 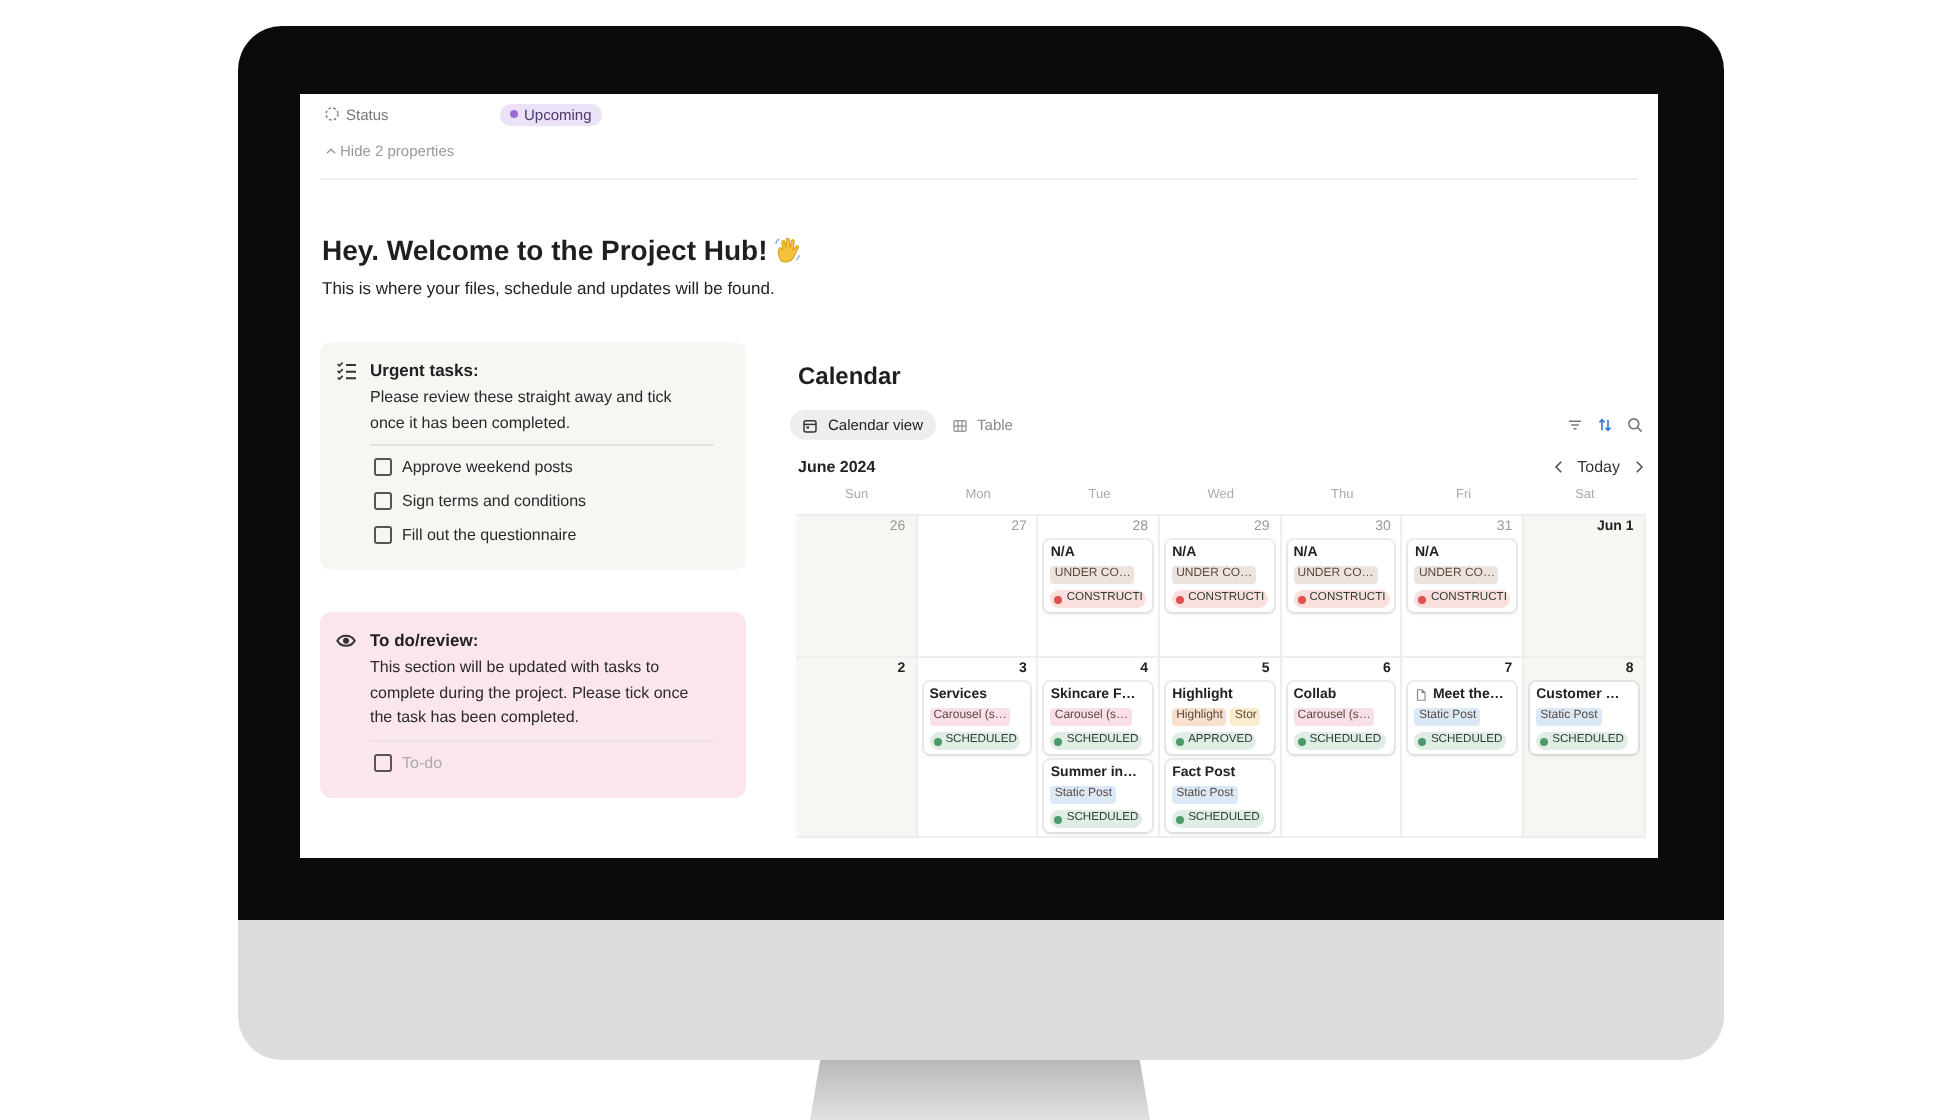 I want to click on checklist-icon, so click(x=346, y=370).